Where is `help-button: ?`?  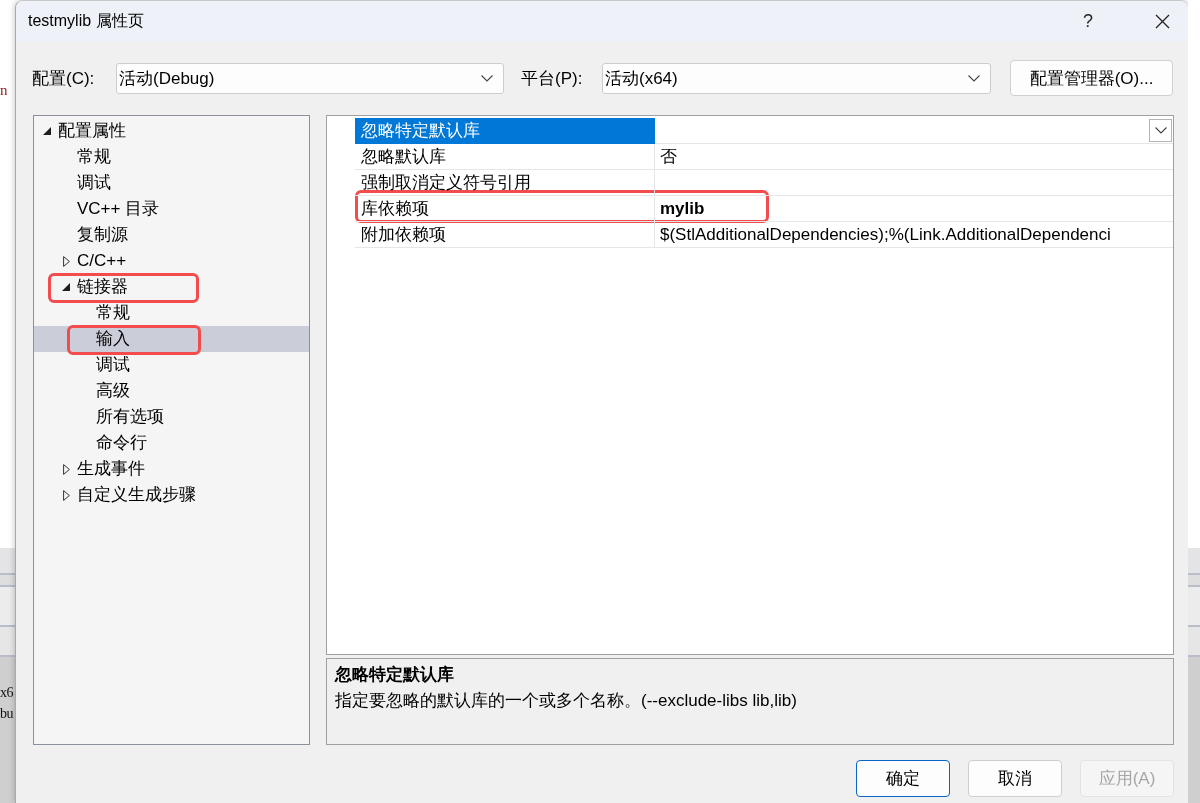 help-button: ? is located at coordinates (1088, 21).